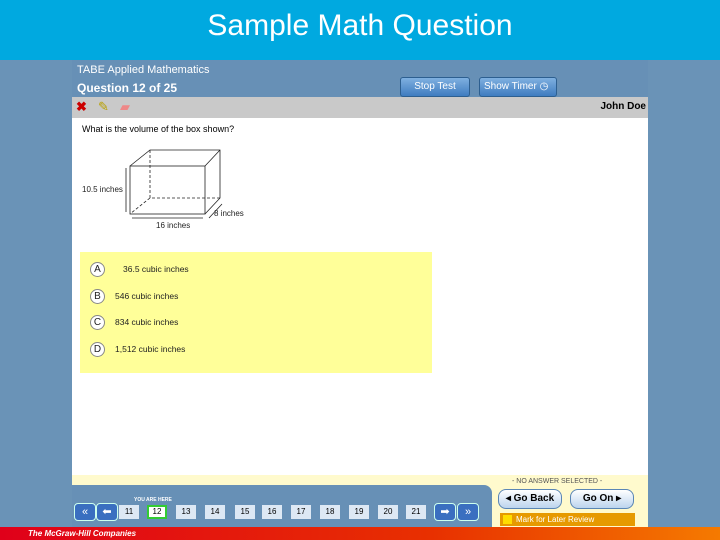 The width and height of the screenshot is (720, 540). What do you see at coordinates (360, 107) in the screenshot?
I see `toolbar: ✖ ✎ ▰ John Doe` at bounding box center [360, 107].